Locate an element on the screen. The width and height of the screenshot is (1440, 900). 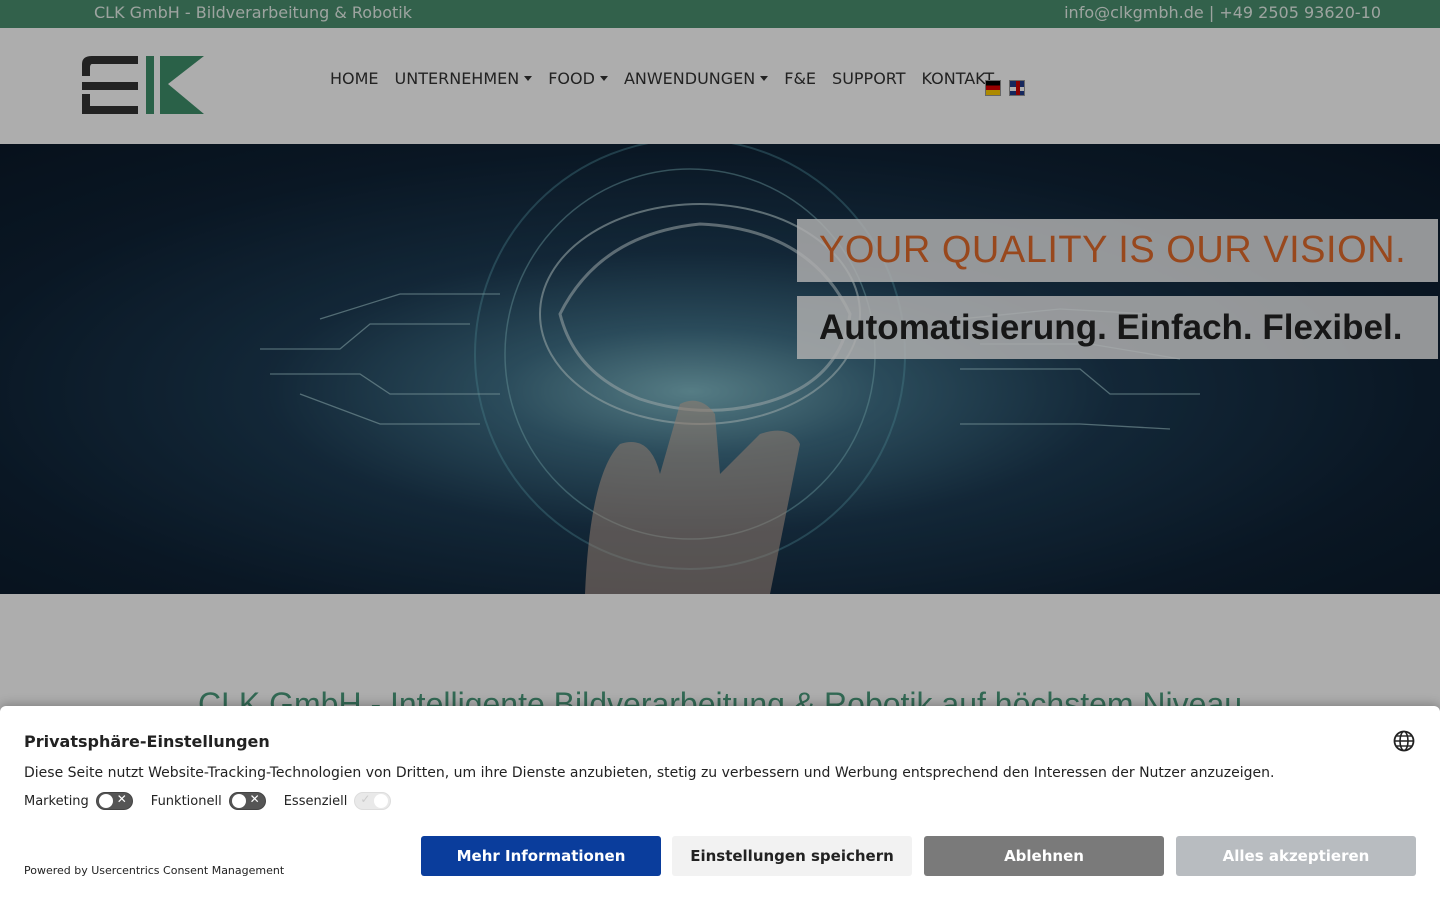
toggle-group-funktionell: Funktionell ✕ is located at coordinates (208, 801).